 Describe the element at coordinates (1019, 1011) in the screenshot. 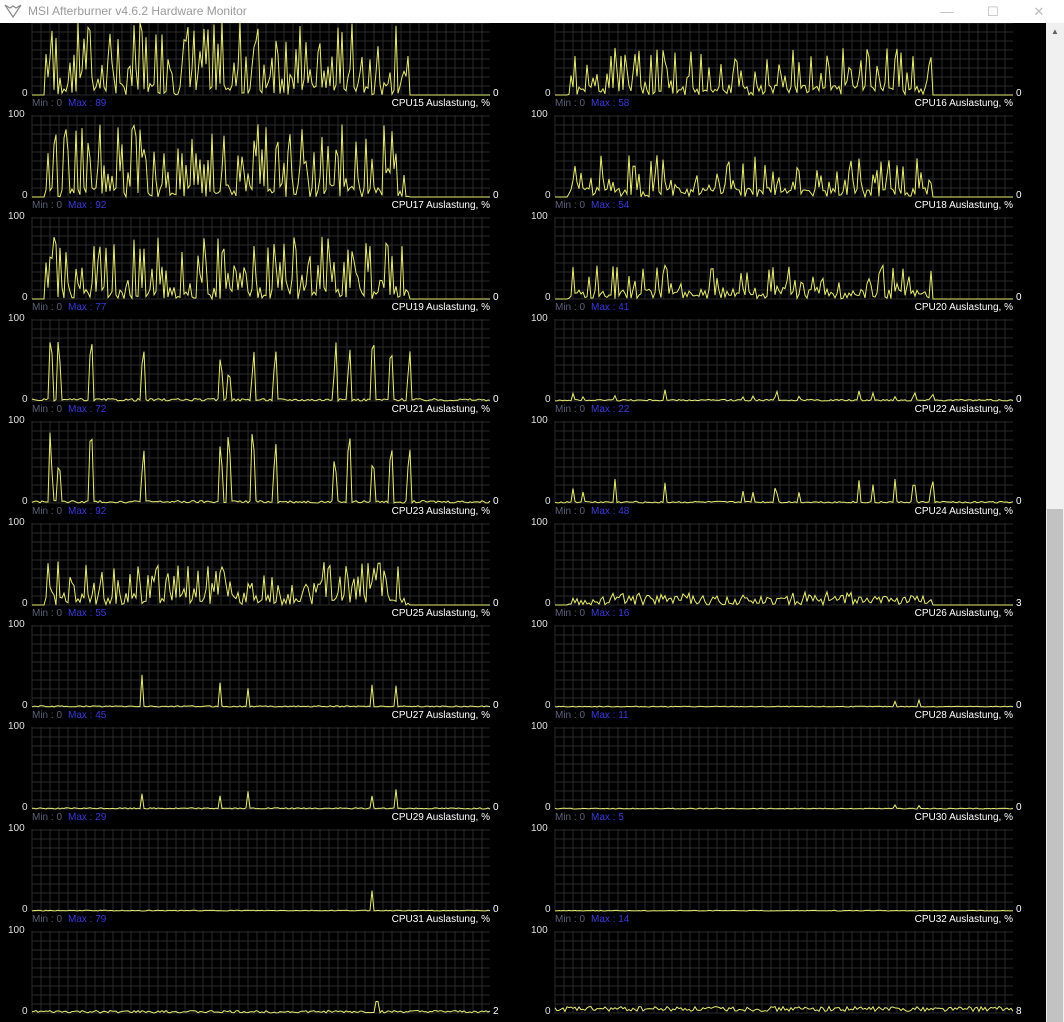

I see `current-value: 8` at that location.